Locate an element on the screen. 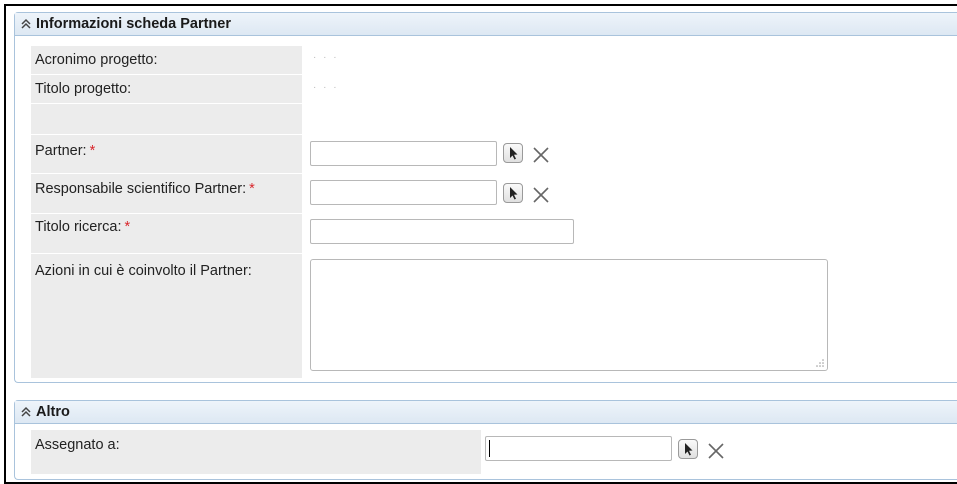 The height and width of the screenshot is (484, 957). altro-header: Altro is located at coordinates (486, 412).